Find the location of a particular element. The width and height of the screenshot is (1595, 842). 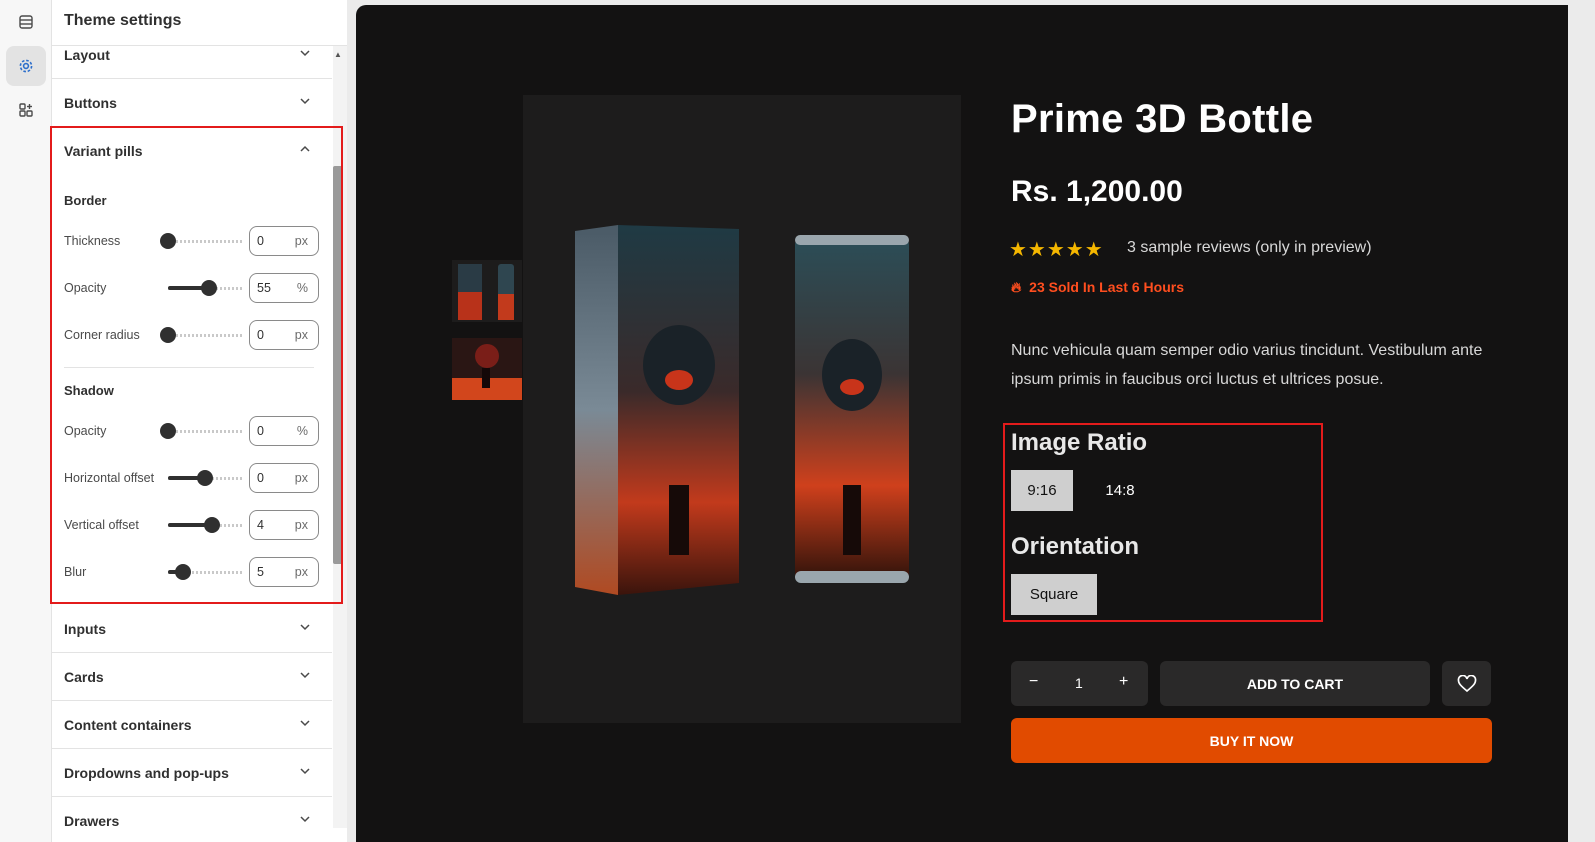

apps-icon is located at coordinates (26, 110).